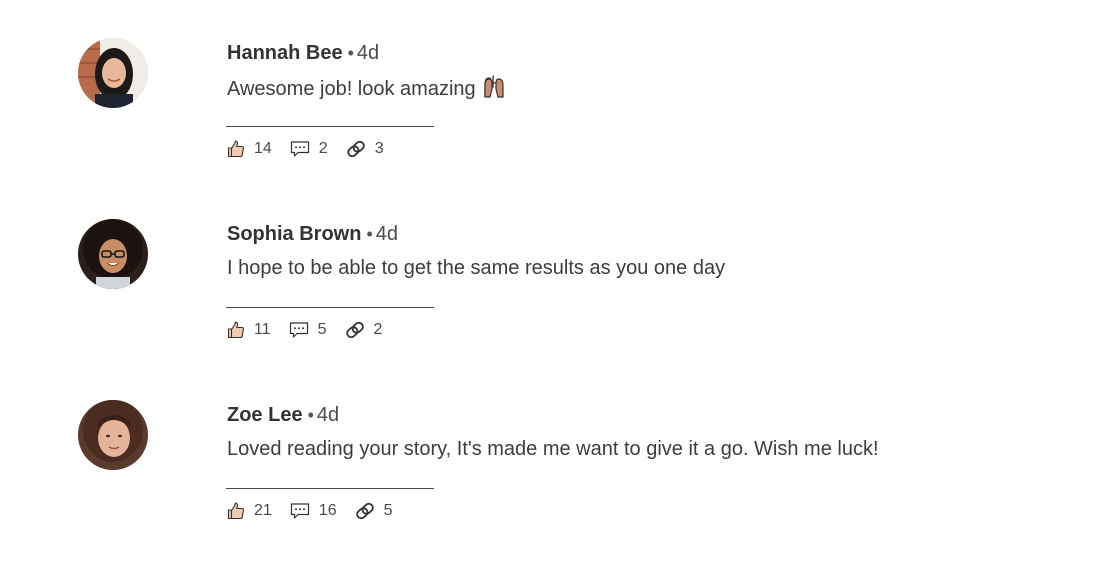  I want to click on like-count: 11, so click(262, 329).